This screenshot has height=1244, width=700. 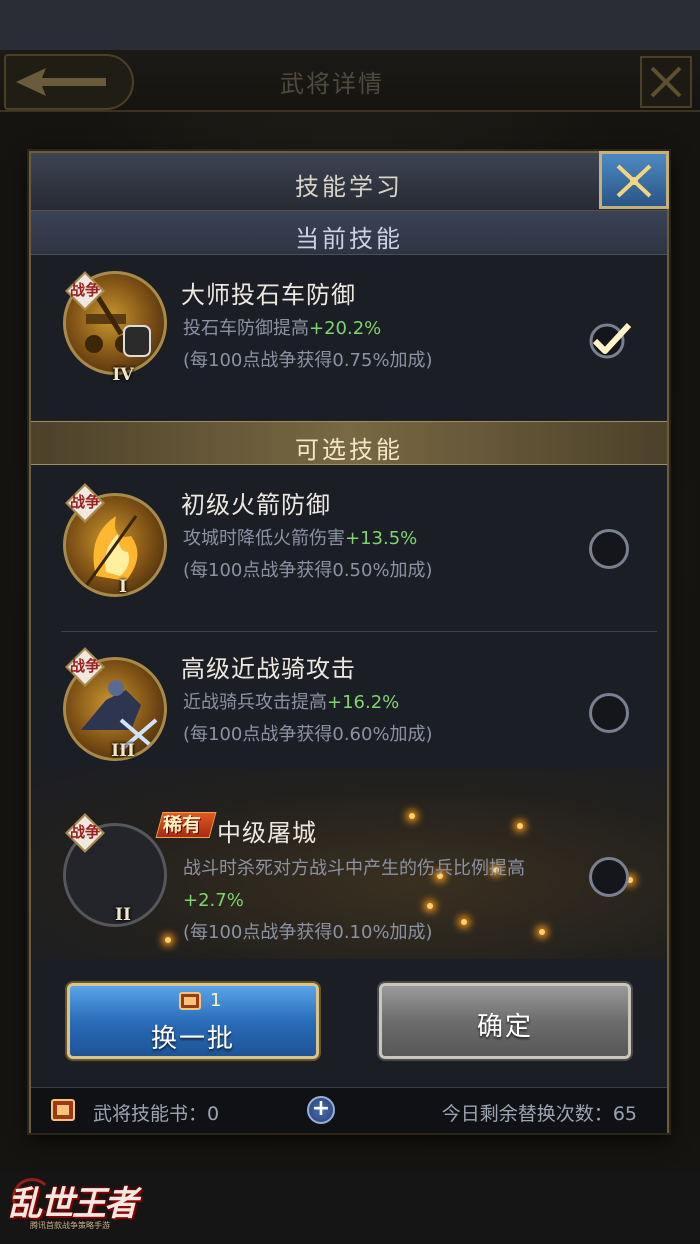 I want to click on current-skill-section-header: 当前技能, so click(x=349, y=233).